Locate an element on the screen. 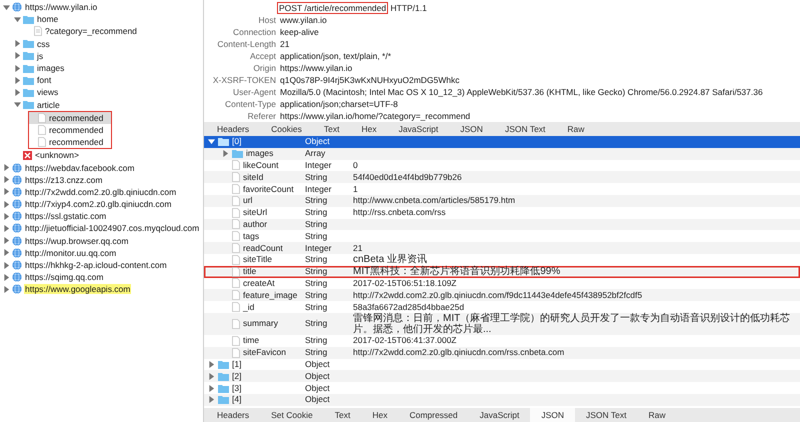 This screenshot has width=800, height=422. tree-item: js is located at coordinates (101, 56).